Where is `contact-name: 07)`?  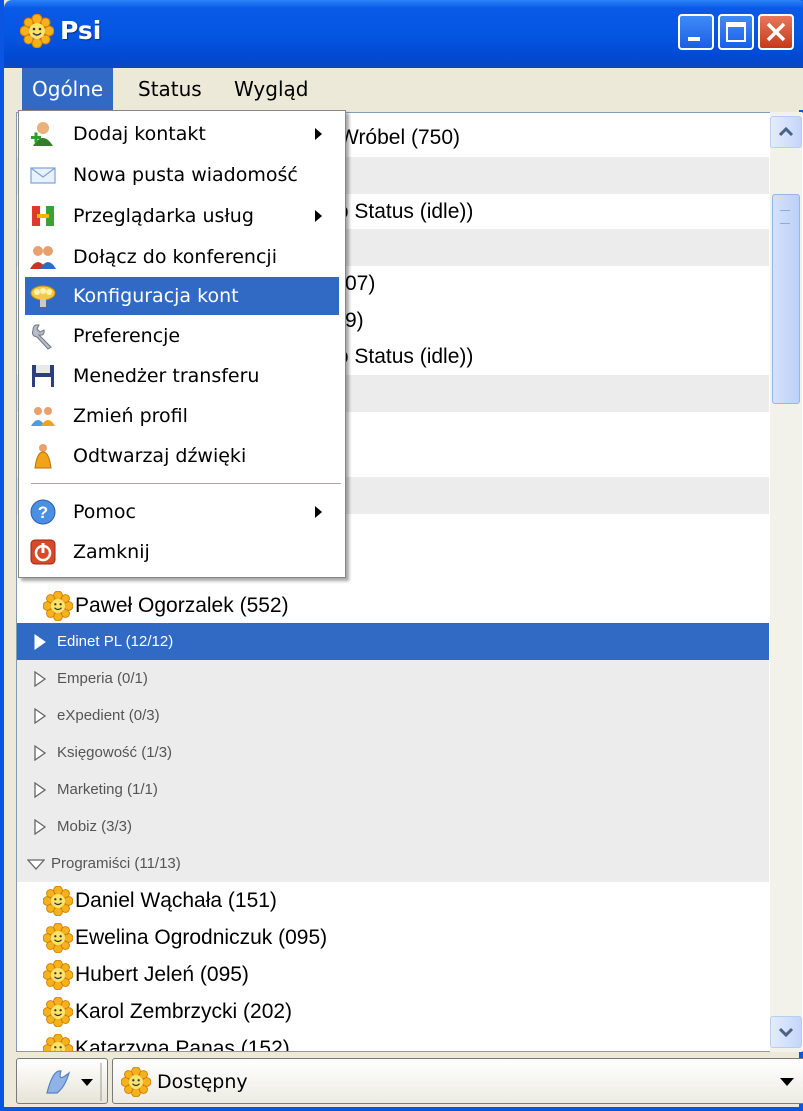 contact-name: 07) is located at coordinates (360, 283).